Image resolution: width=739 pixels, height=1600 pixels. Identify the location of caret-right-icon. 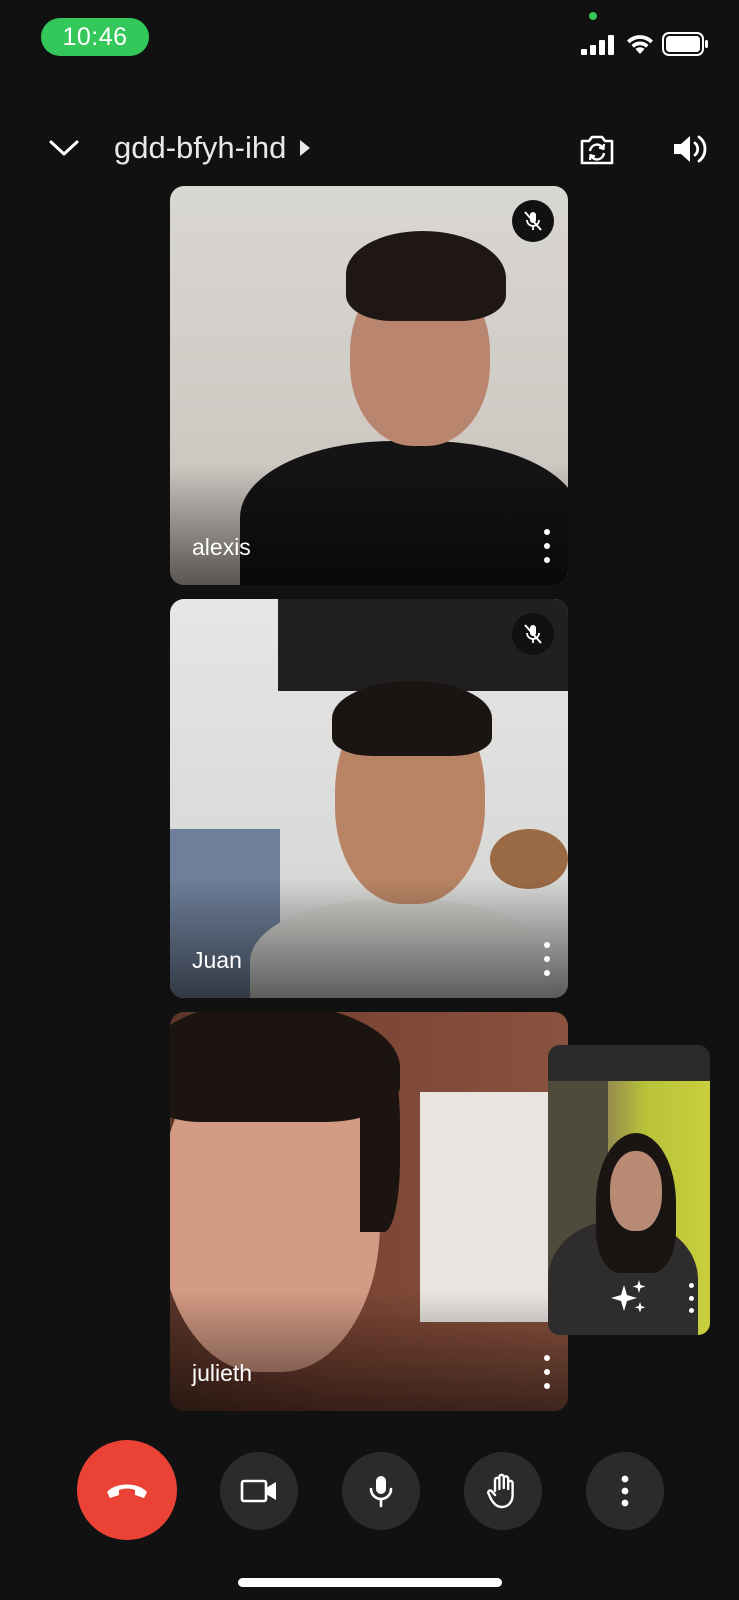
(305, 148).